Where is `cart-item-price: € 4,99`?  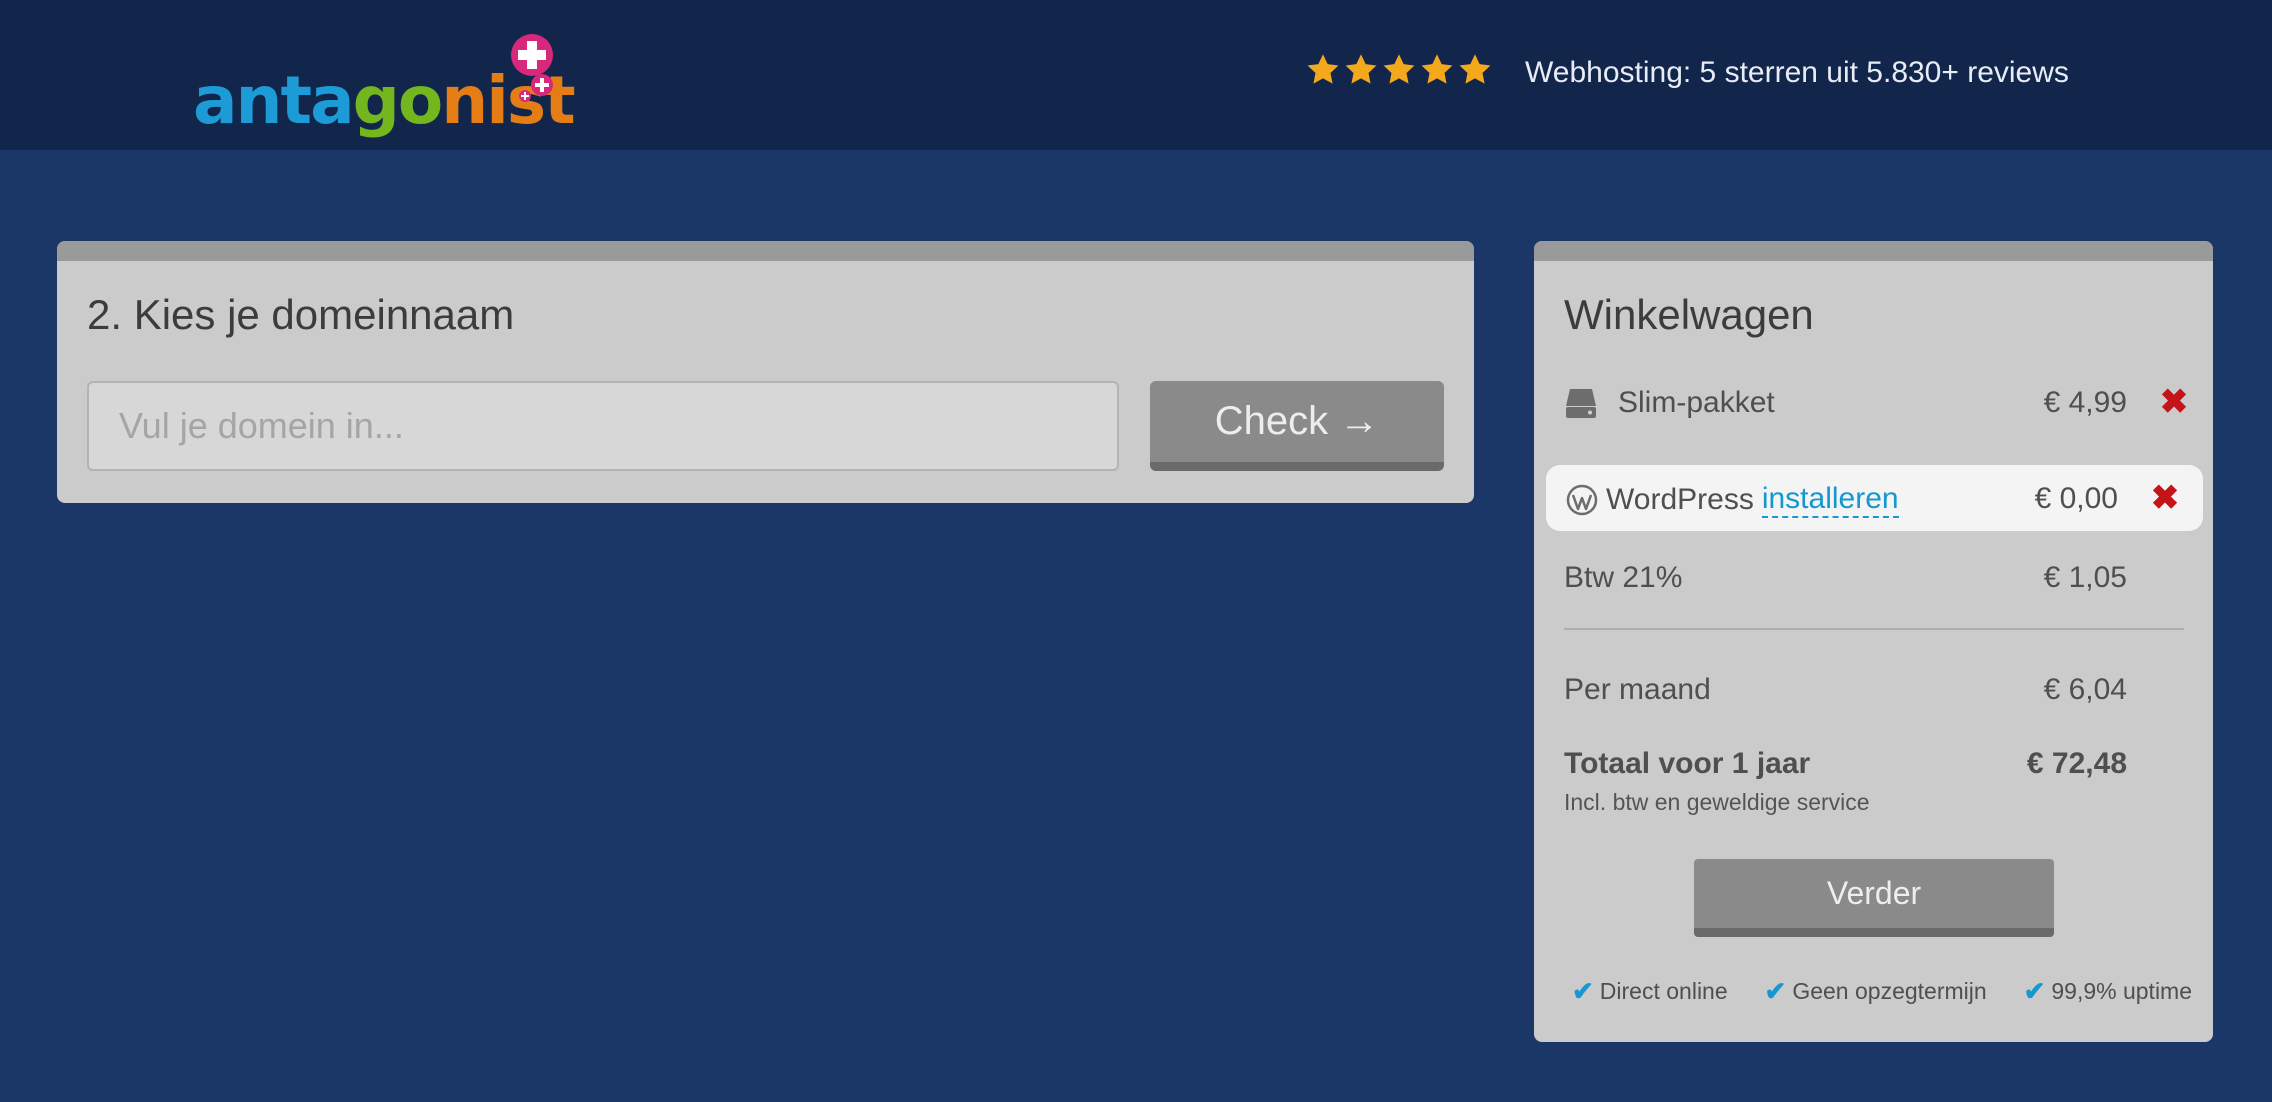 cart-item-price: € 4,99 is located at coordinates (2085, 402).